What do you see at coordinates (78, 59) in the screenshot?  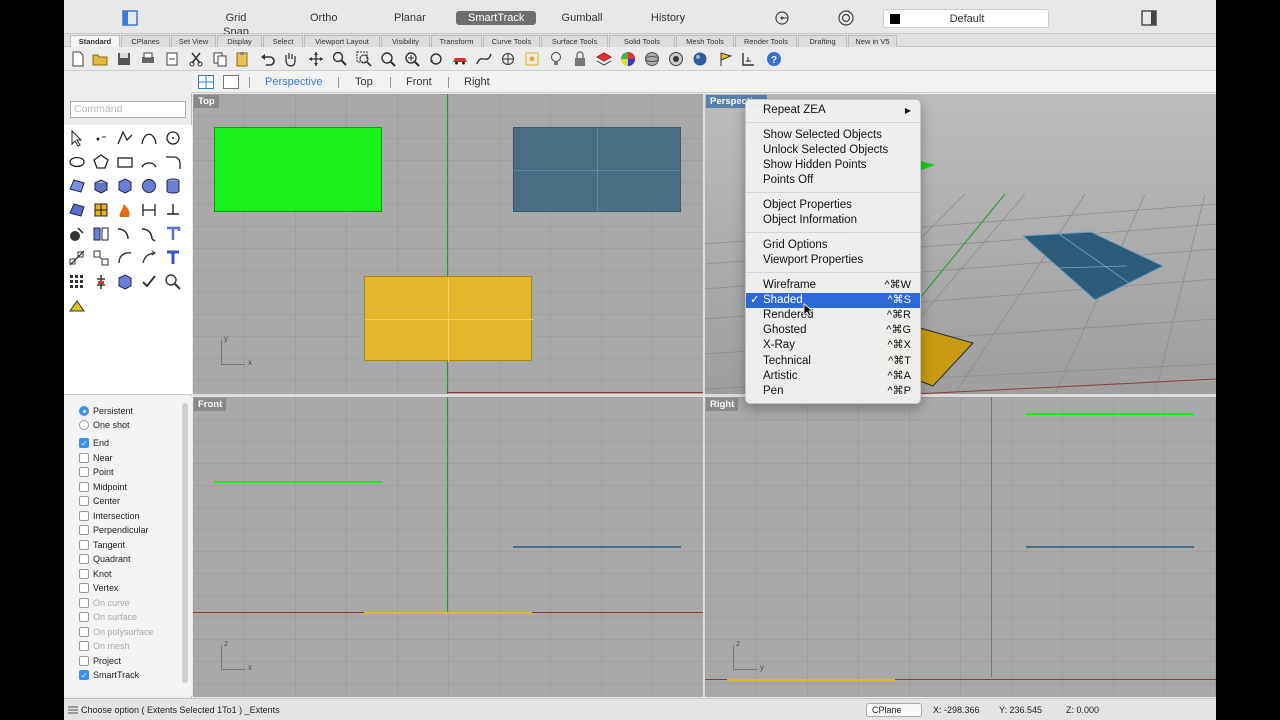 I see `new-file-icon` at bounding box center [78, 59].